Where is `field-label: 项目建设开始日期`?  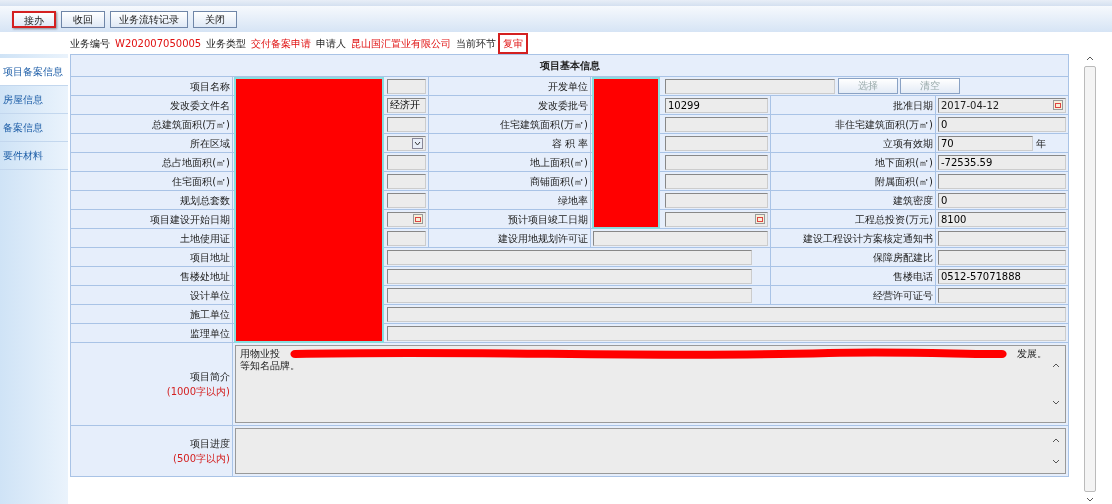
field-label: 项目建设开始日期 is located at coordinates (151, 219).